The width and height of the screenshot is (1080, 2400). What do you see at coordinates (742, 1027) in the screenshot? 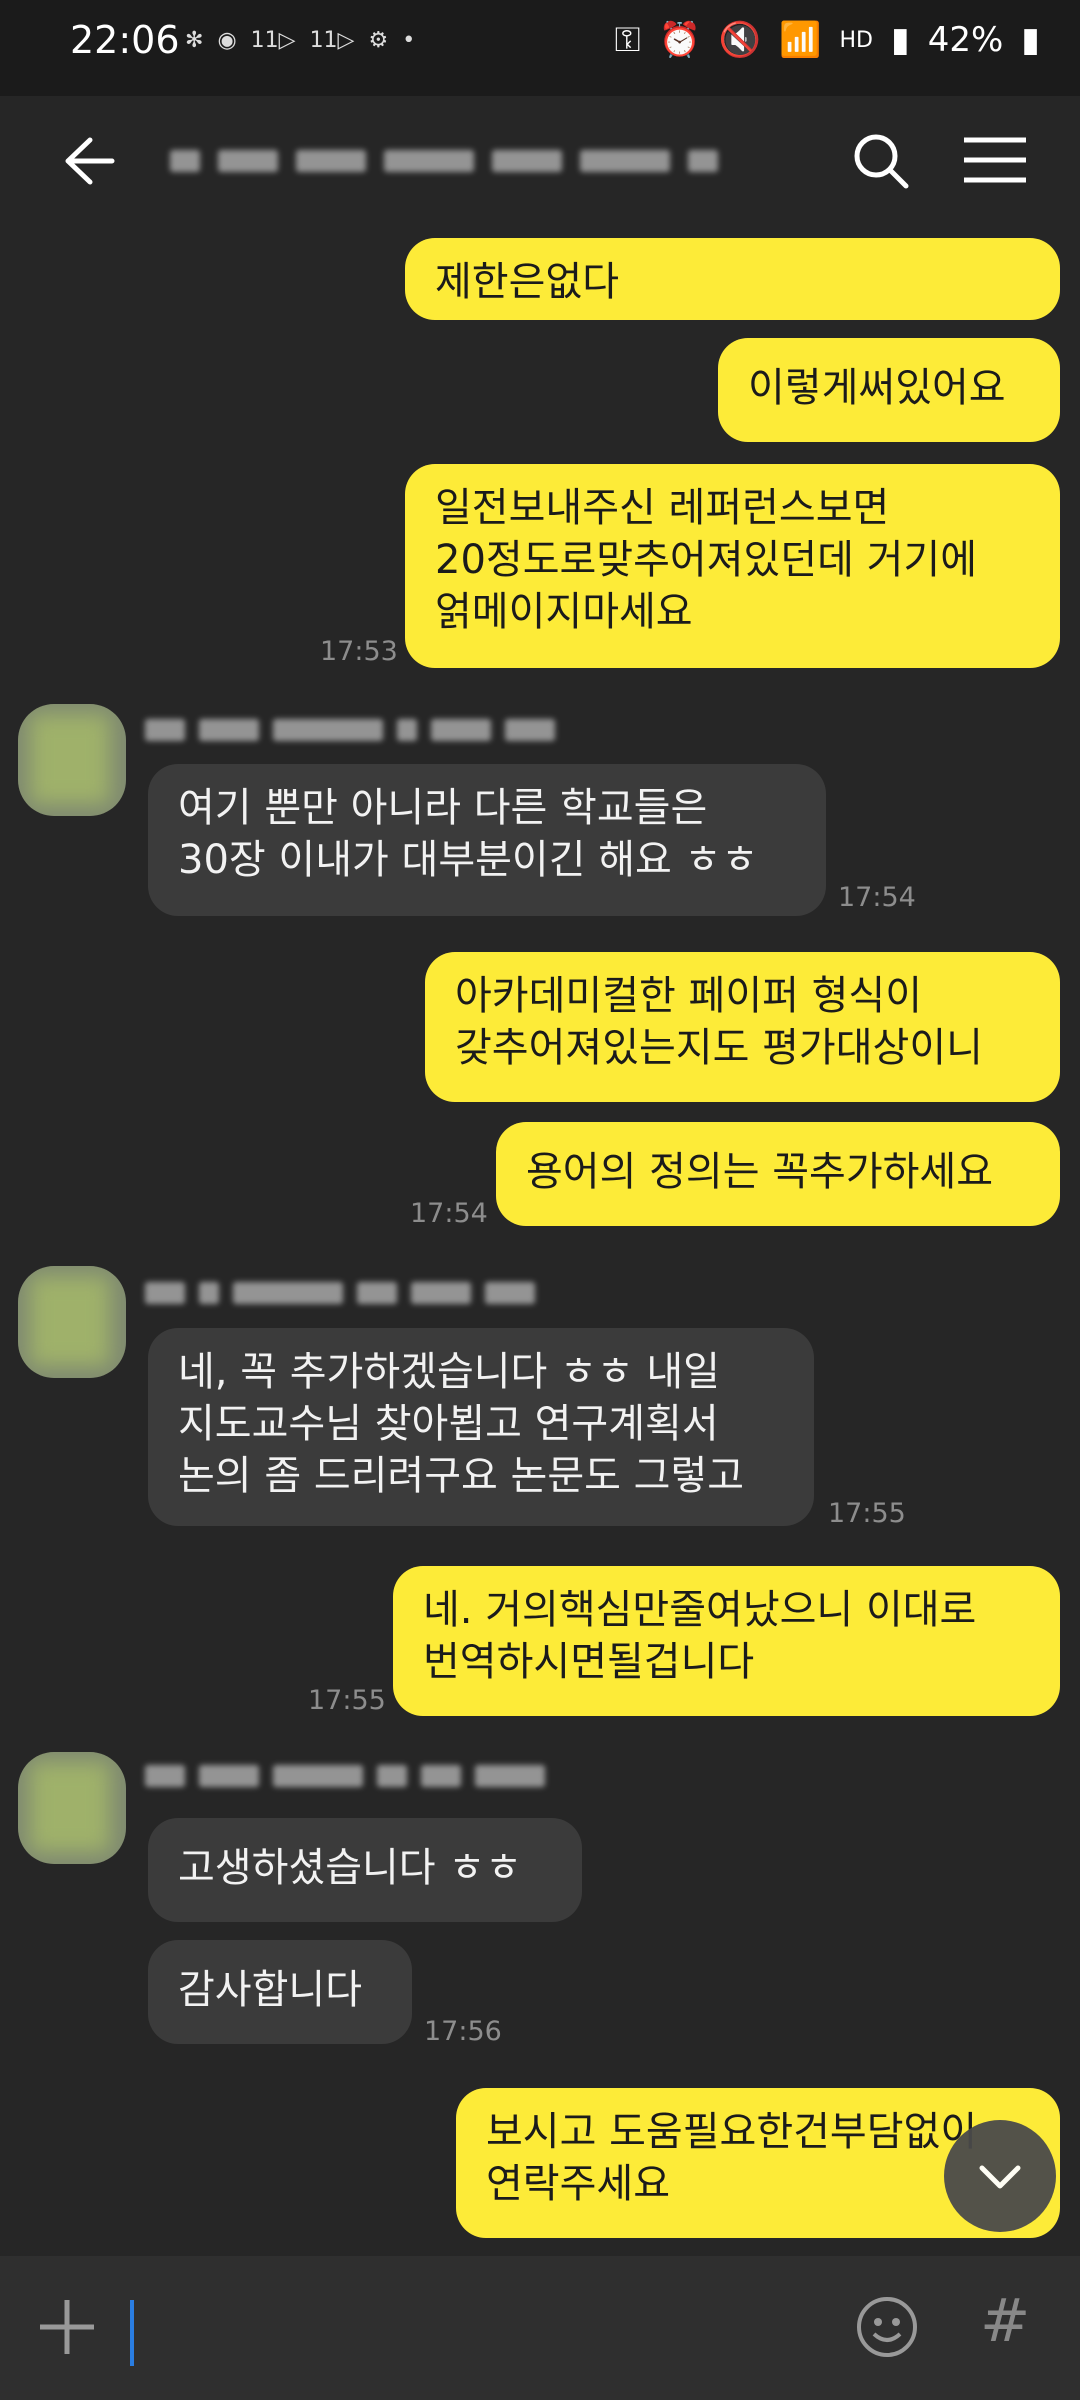
I see `message-bubble-mine: 아카데미컬한 페이퍼 형식이 갖추어져있는지도 평가대상이니` at bounding box center [742, 1027].